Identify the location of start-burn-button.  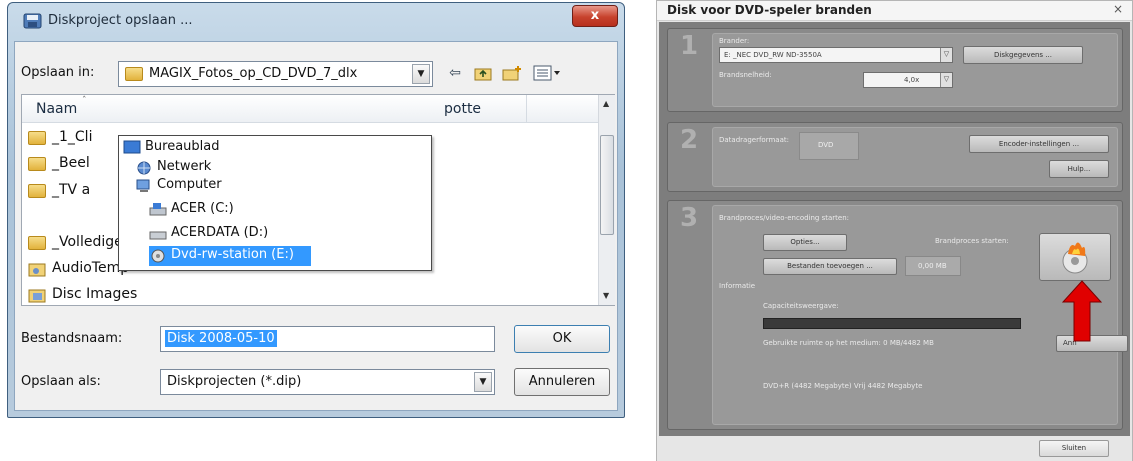
(1075, 257).